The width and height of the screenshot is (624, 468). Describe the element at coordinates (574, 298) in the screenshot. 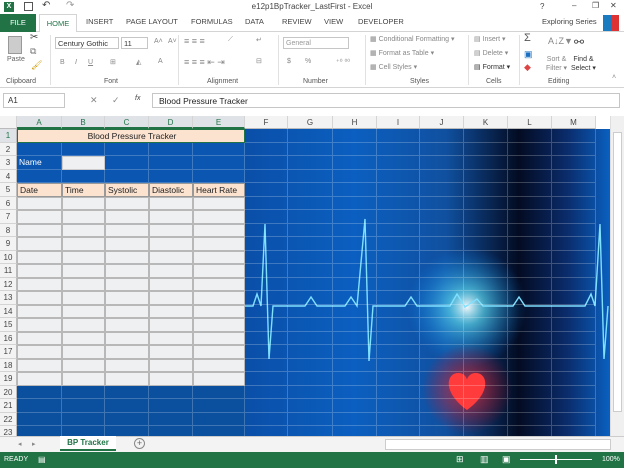

I see `cell-M13` at that location.